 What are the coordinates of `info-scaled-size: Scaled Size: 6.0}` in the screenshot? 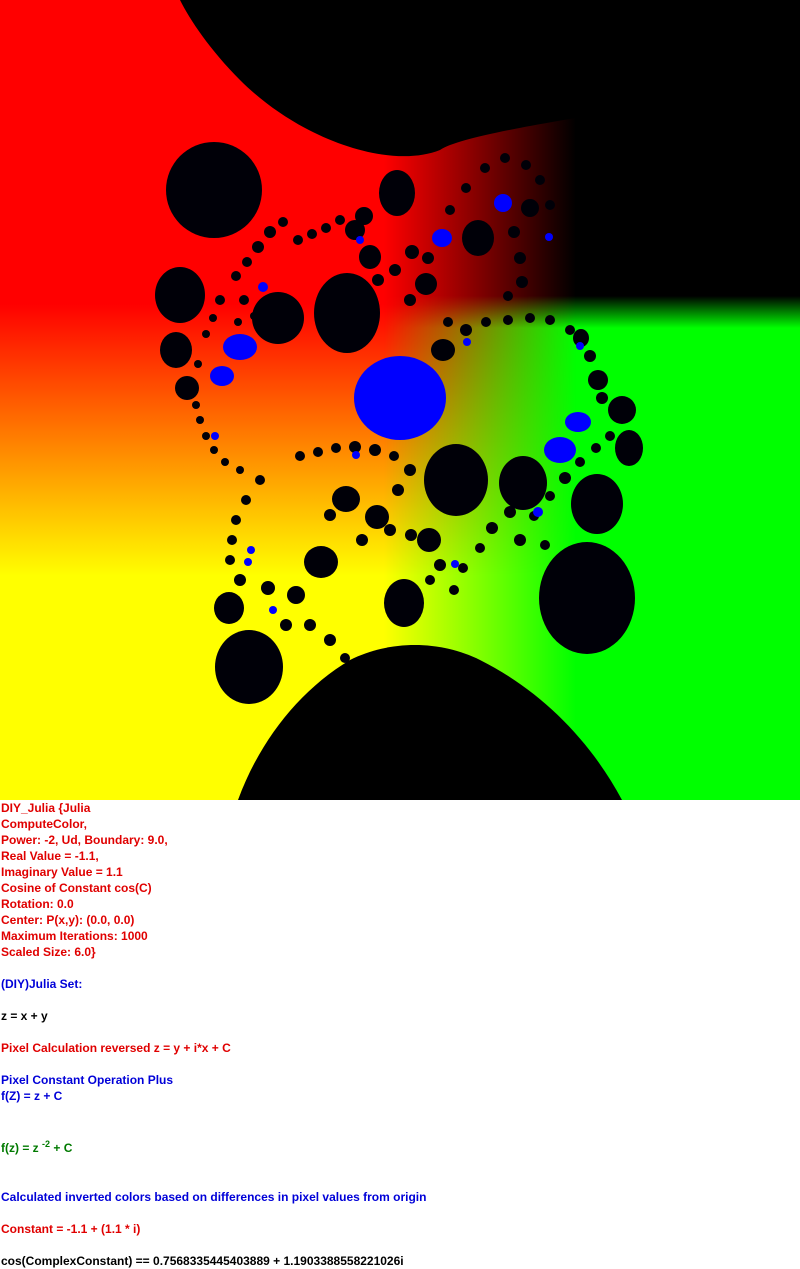 It's located at (48, 952).